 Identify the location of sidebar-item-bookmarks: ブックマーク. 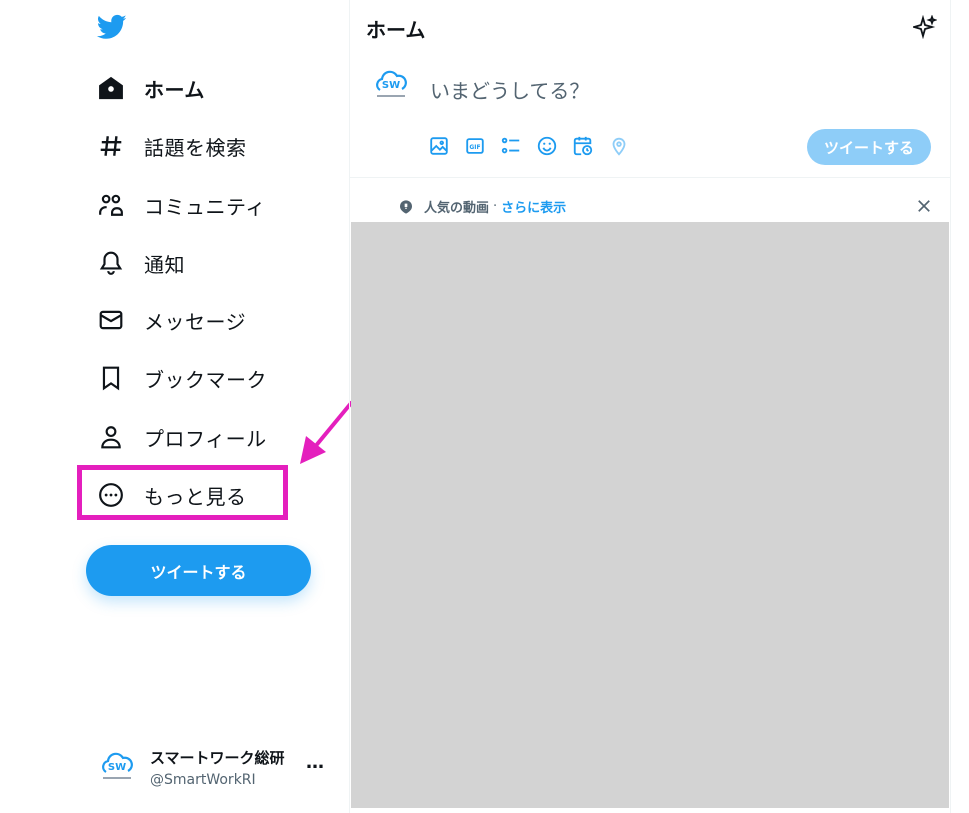
(176, 378).